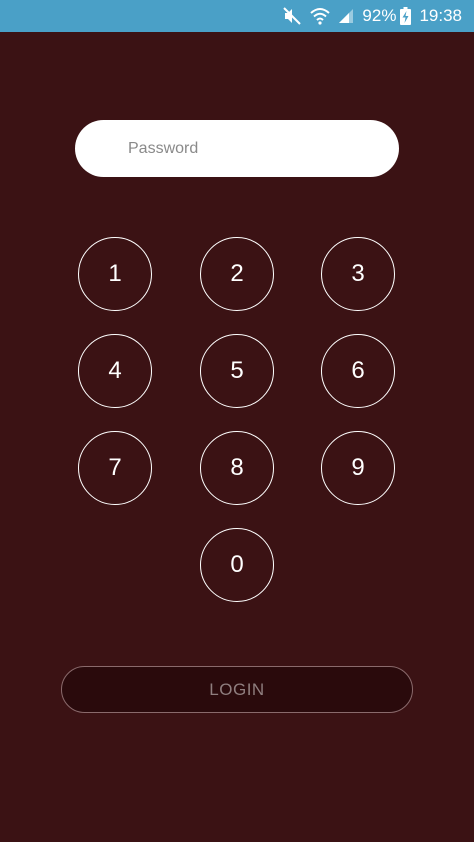 Image resolution: width=474 pixels, height=842 pixels. Describe the element at coordinates (237, 468) in the screenshot. I see `key-8: 8` at that location.